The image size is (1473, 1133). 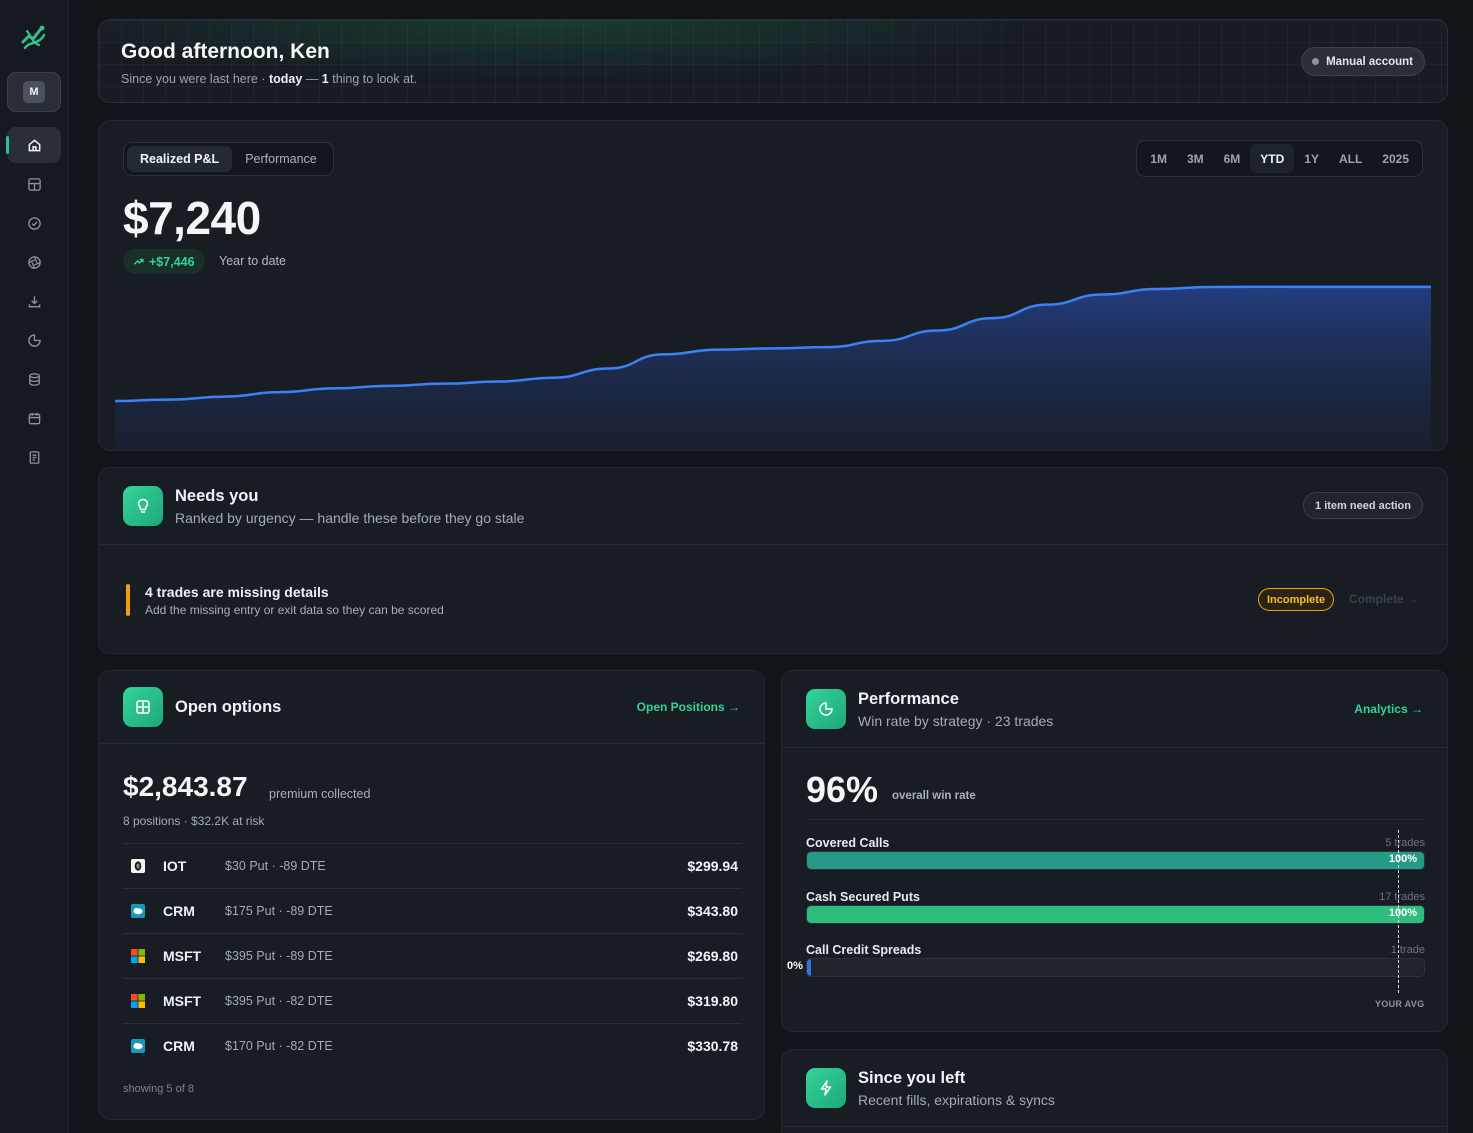 What do you see at coordinates (34, 223) in the screenshot?
I see `nav-tasks` at bounding box center [34, 223].